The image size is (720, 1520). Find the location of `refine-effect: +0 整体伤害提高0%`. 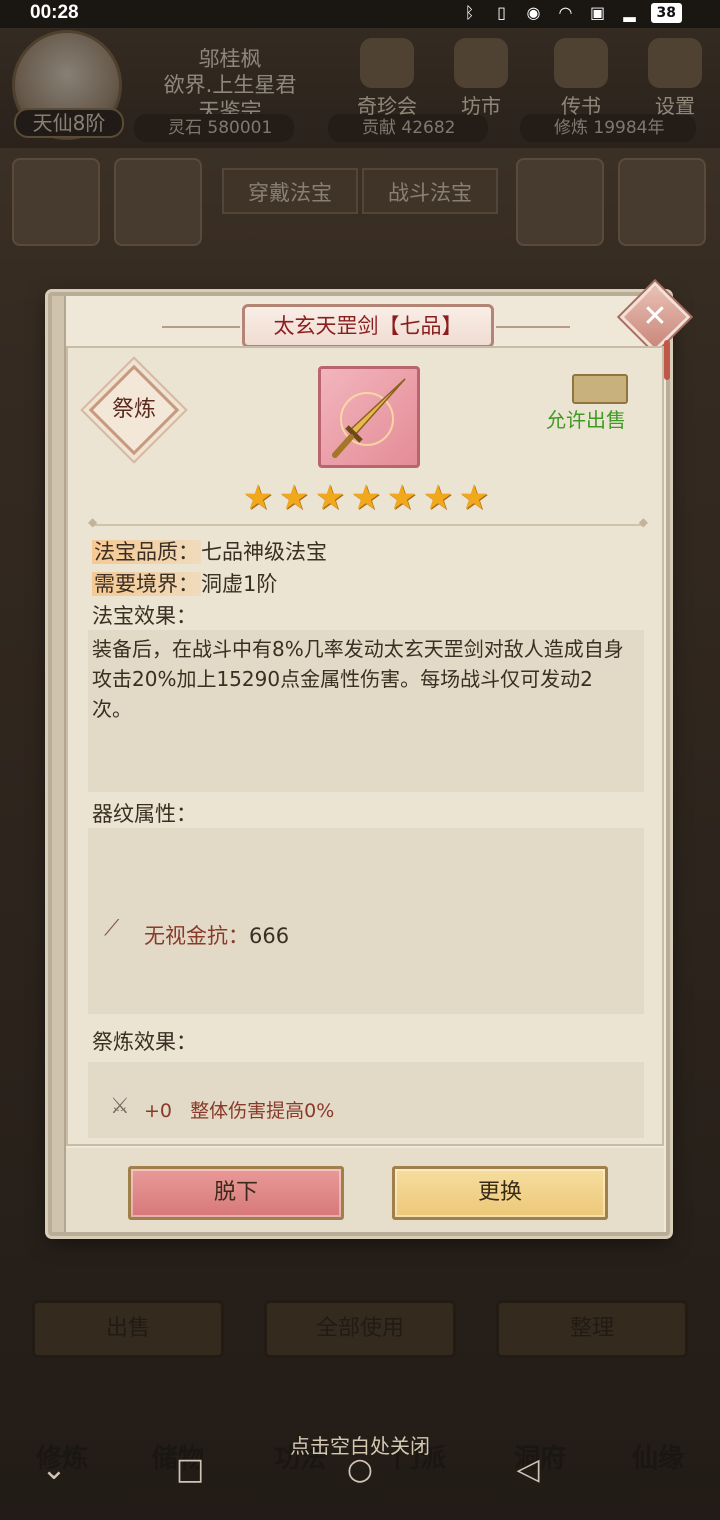

refine-effect: +0 整体伤害提高0% is located at coordinates (239, 1109).